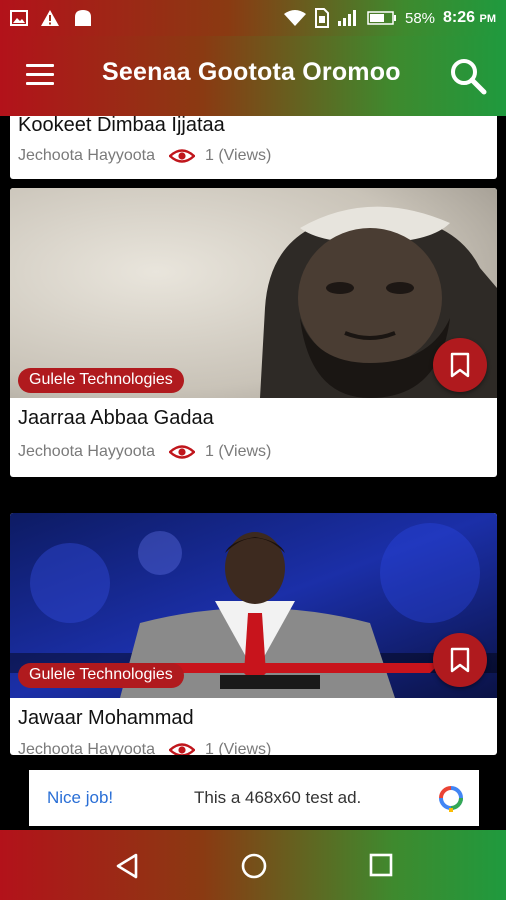 Image resolution: width=506 pixels, height=900 pixels. What do you see at coordinates (381, 18) in the screenshot?
I see `battery-icon` at bounding box center [381, 18].